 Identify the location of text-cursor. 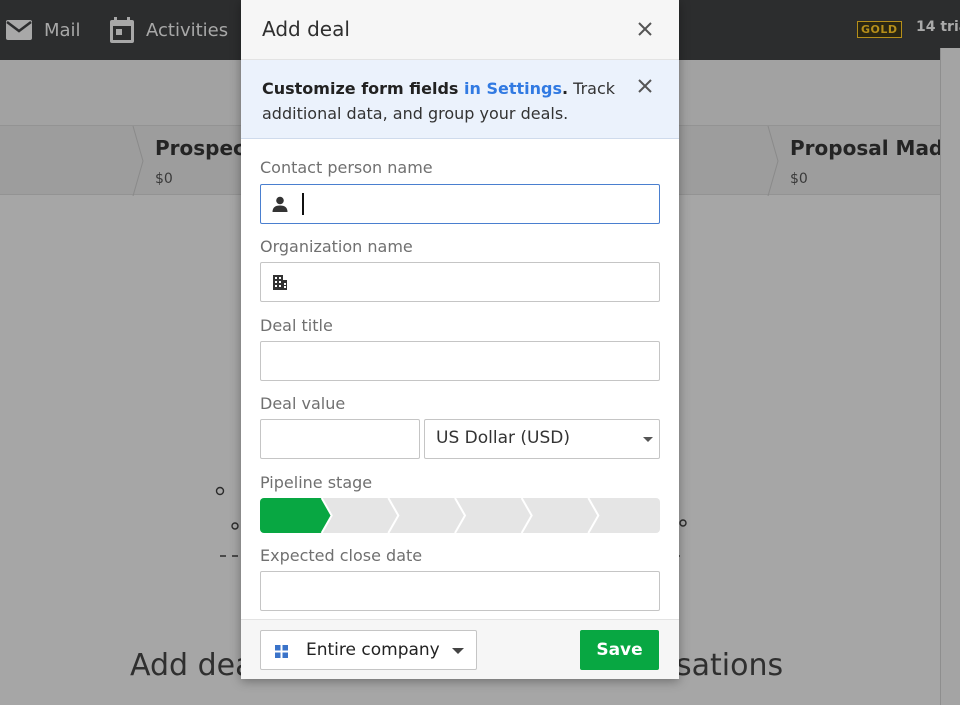
(303, 204).